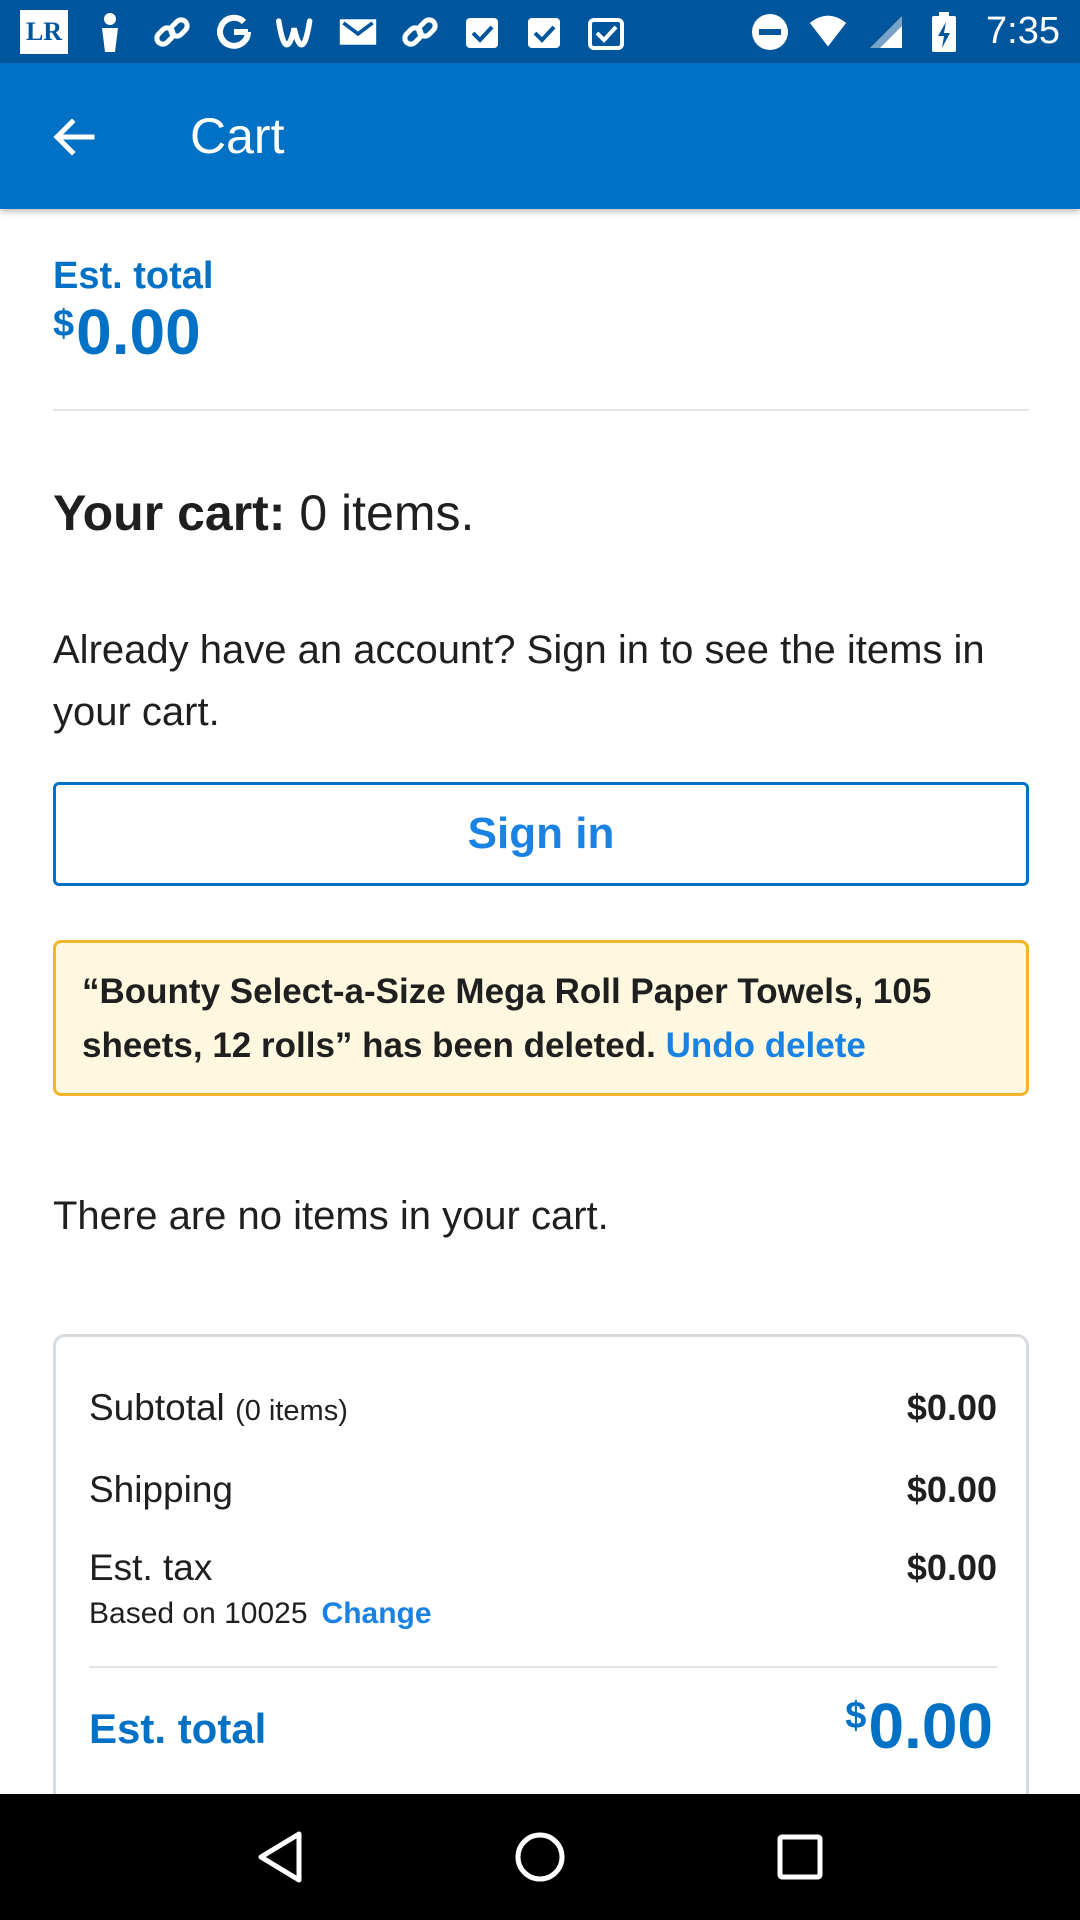 Image resolution: width=1080 pixels, height=1920 pixels. I want to click on empty-cart-message: There are no items in your cart., so click(331, 1216).